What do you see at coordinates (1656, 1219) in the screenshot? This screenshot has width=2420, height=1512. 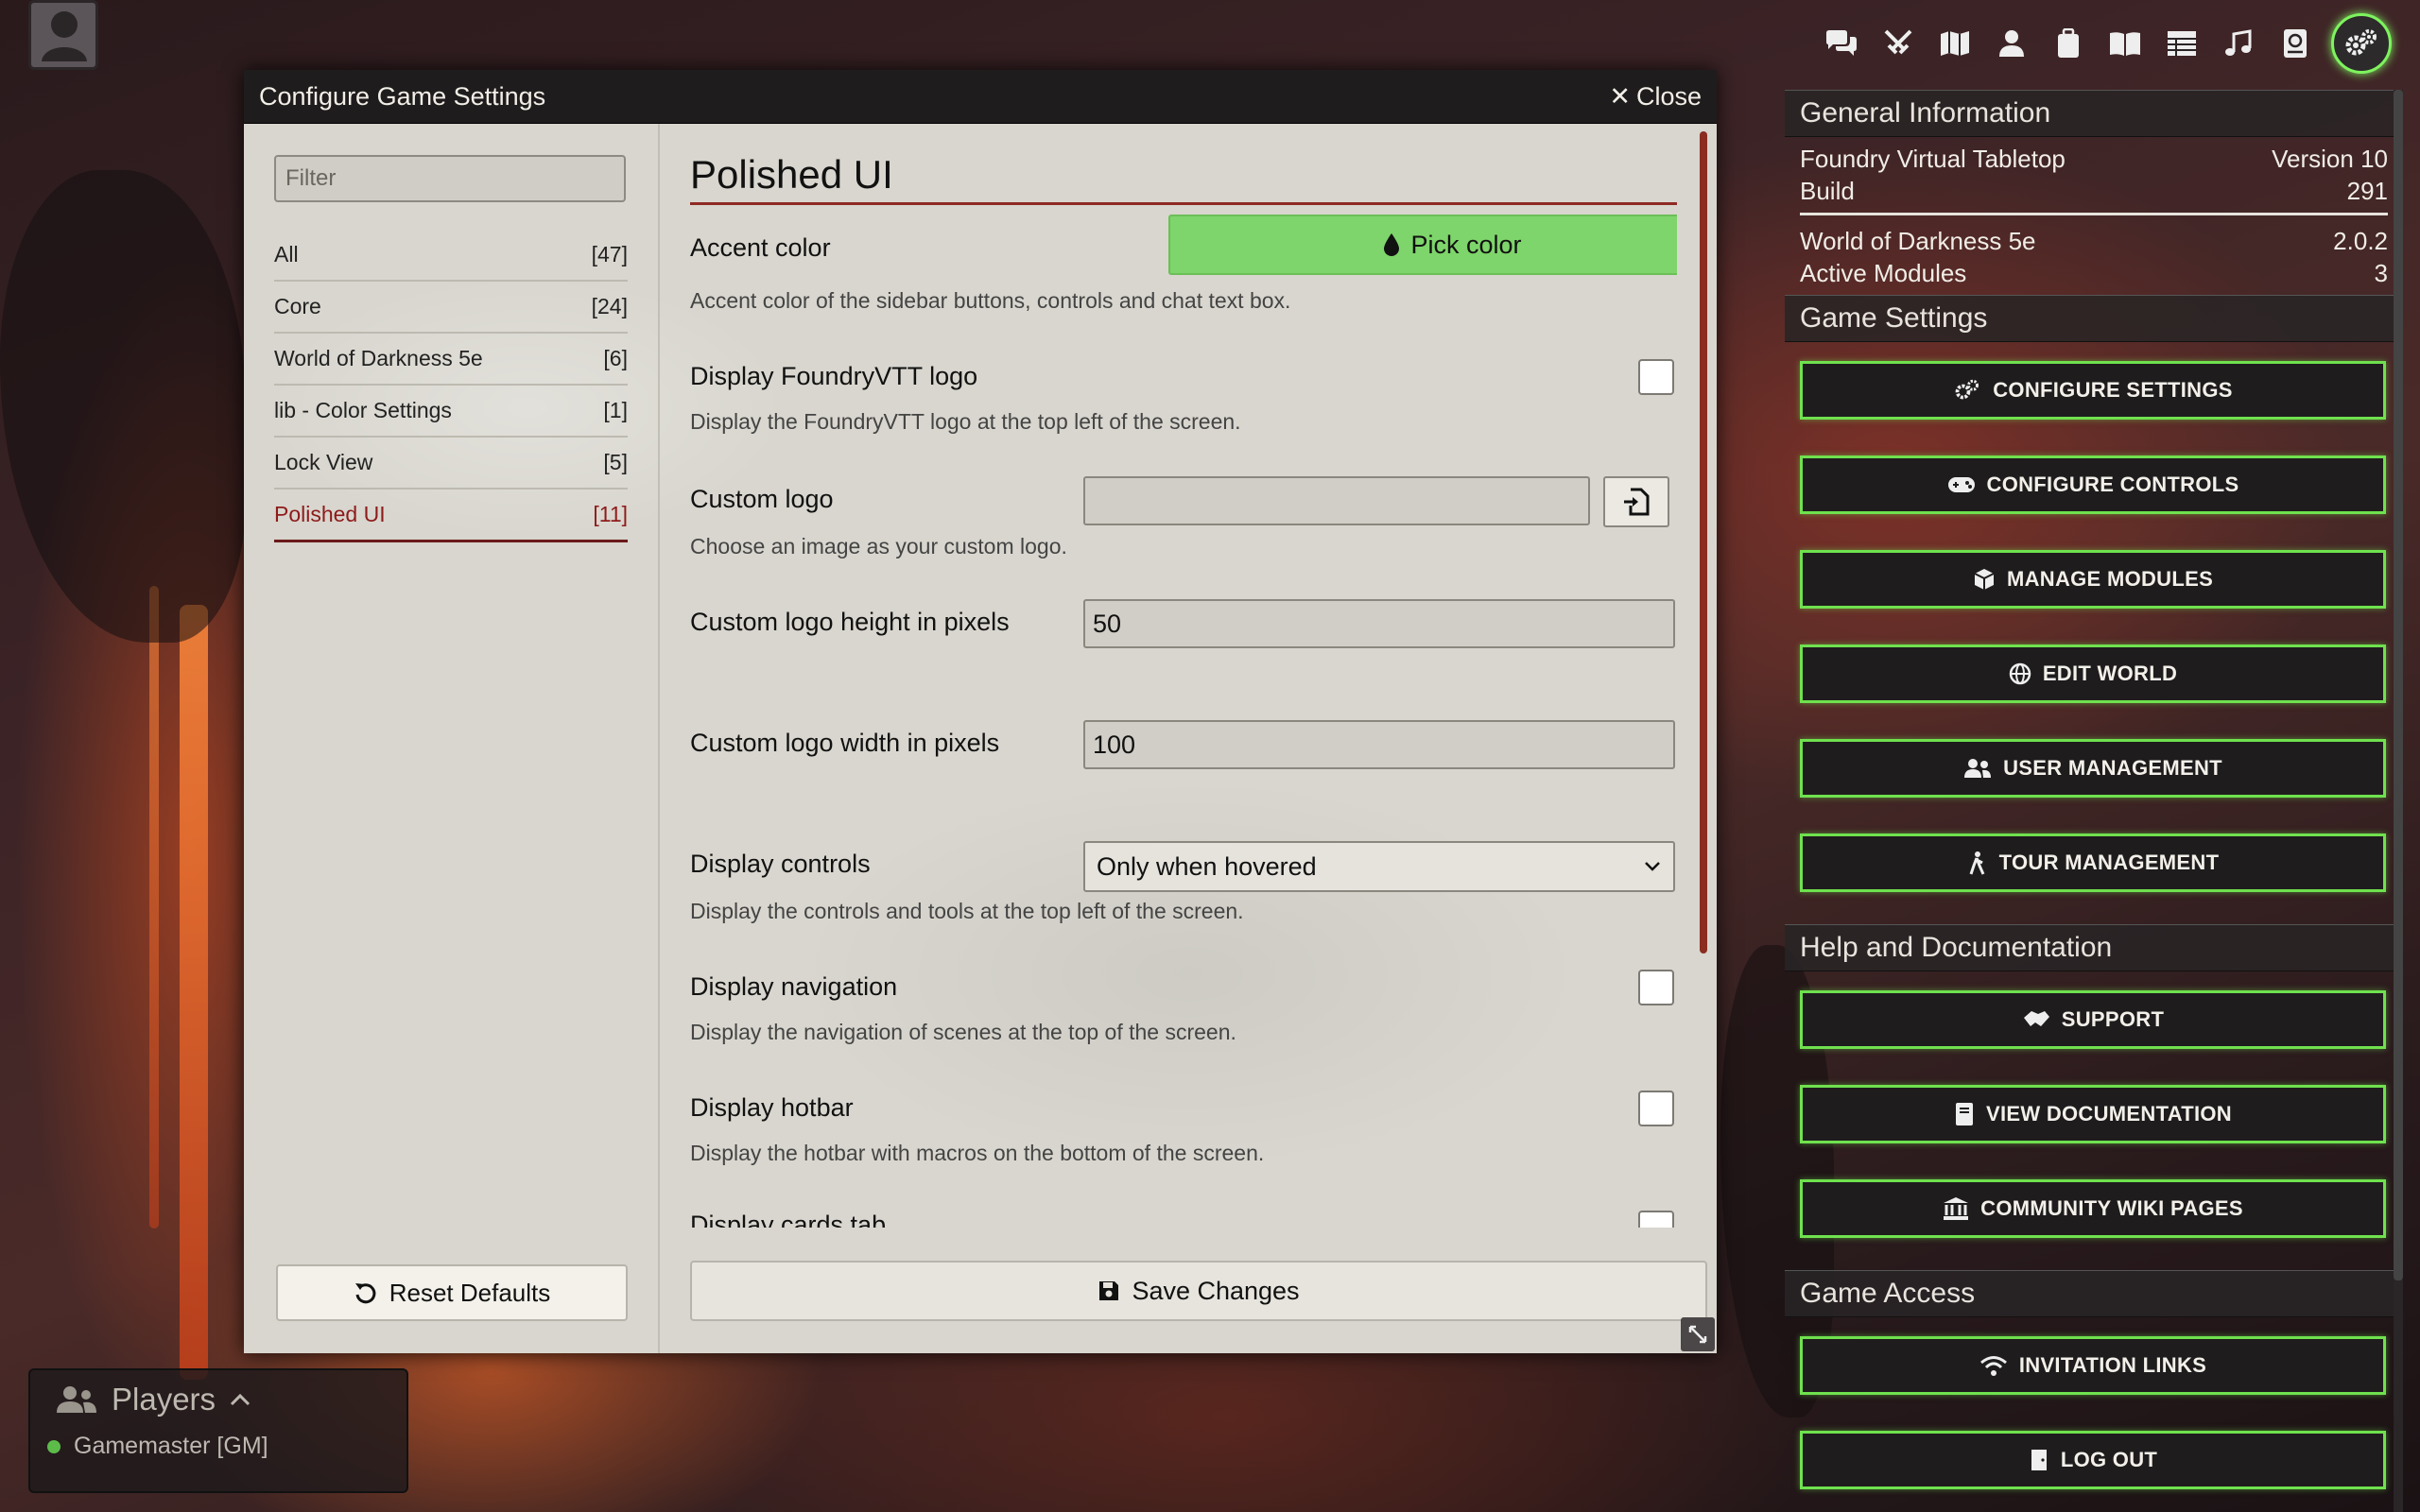 I see `display-cards-checkbox` at bounding box center [1656, 1219].